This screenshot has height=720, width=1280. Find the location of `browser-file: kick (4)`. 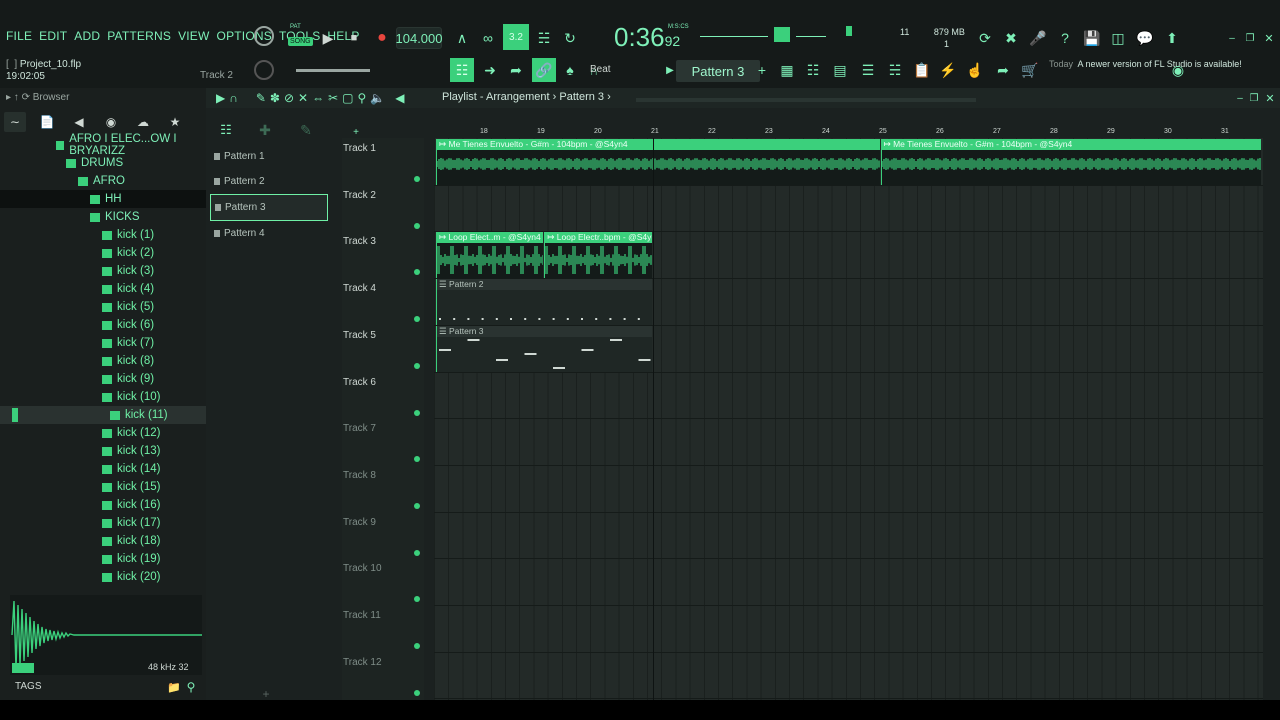

browser-file: kick (4) is located at coordinates (103, 289).